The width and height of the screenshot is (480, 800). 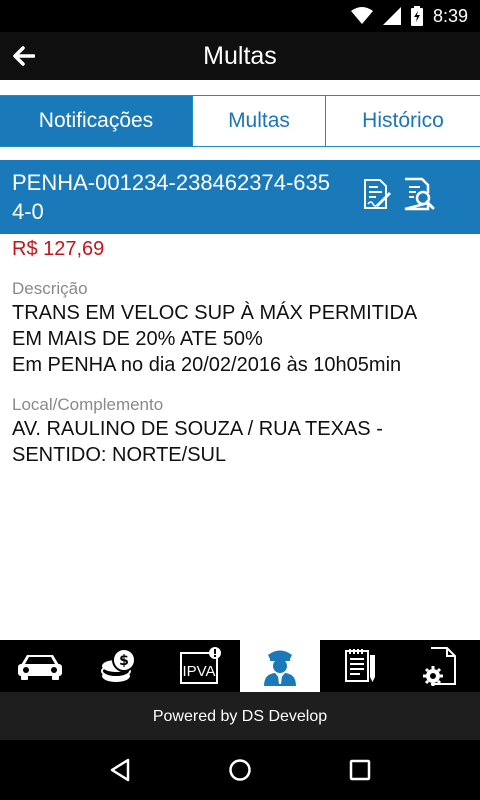 What do you see at coordinates (398, 195) in the screenshot?
I see `fine-actions` at bounding box center [398, 195].